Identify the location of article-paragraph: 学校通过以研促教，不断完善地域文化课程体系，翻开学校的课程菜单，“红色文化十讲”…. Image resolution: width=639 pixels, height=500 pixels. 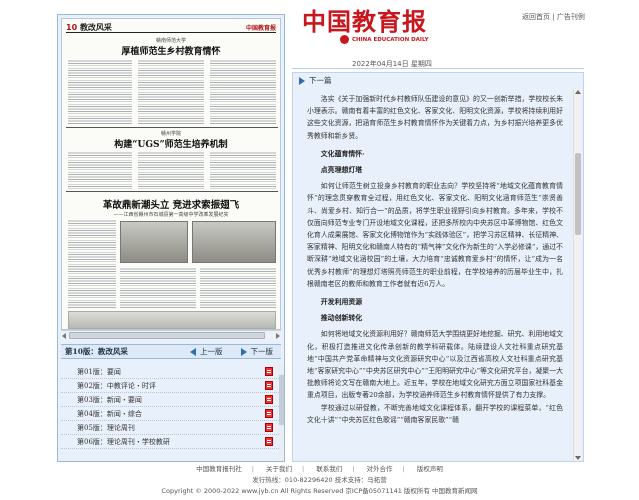
(435, 413).